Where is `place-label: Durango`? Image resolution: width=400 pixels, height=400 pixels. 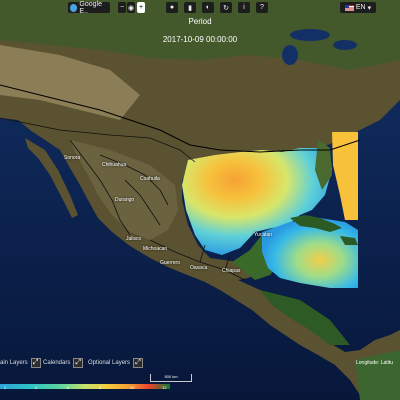 place-label: Durango is located at coordinates (125, 200).